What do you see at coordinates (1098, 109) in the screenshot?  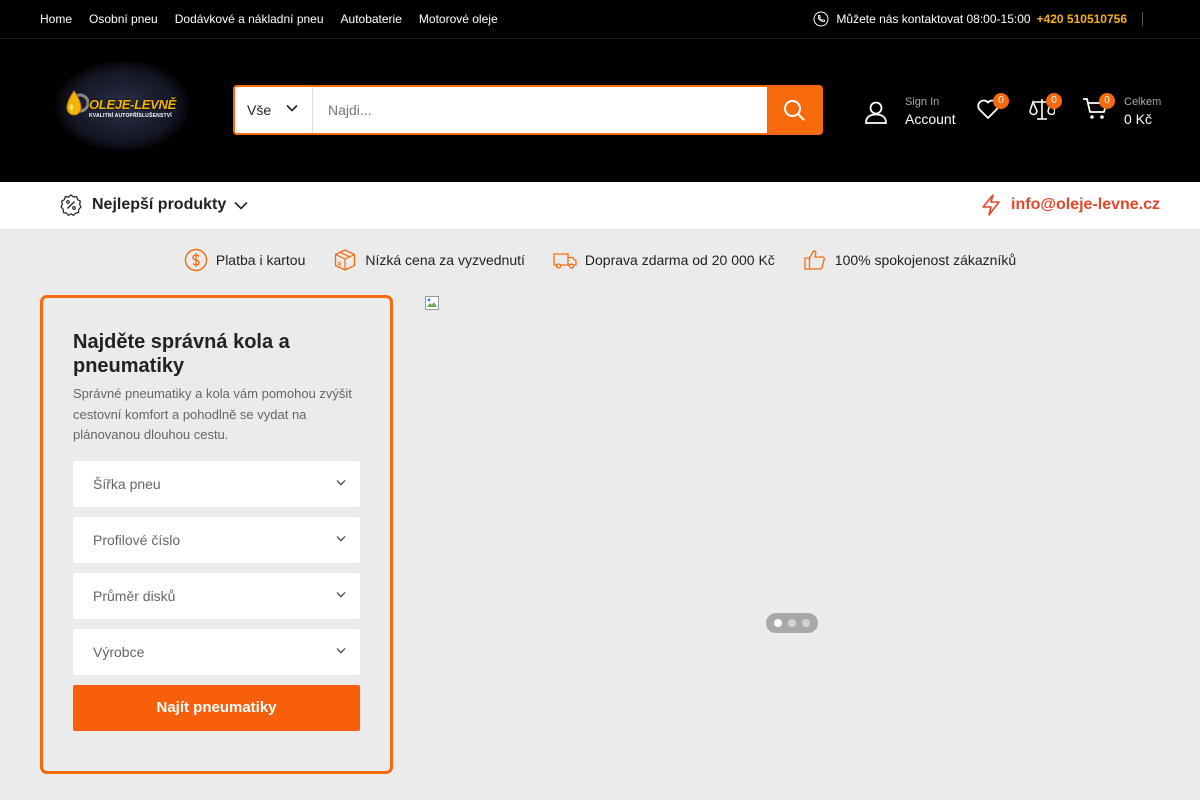 I see `cart-button: 0` at bounding box center [1098, 109].